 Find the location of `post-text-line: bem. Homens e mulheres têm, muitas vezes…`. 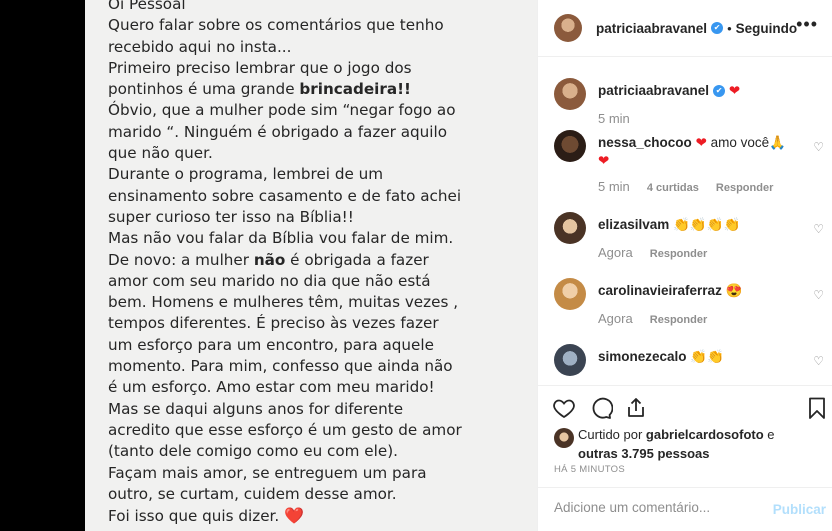

post-text-line: bem. Homens e mulheres têm, muitas vezes… is located at coordinates (318, 302).